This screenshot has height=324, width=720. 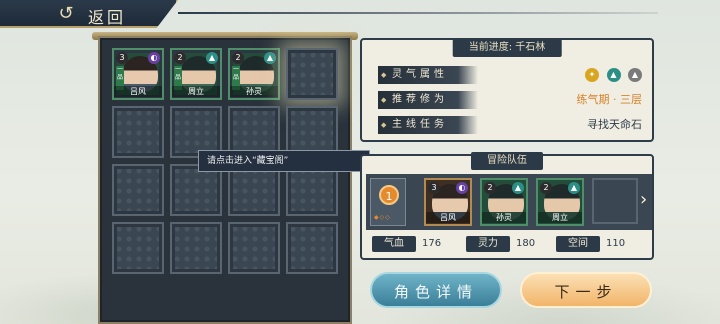 I want to click on info-row-element: 灵气属性 ✦ ▲ ▲, so click(x=513, y=76).